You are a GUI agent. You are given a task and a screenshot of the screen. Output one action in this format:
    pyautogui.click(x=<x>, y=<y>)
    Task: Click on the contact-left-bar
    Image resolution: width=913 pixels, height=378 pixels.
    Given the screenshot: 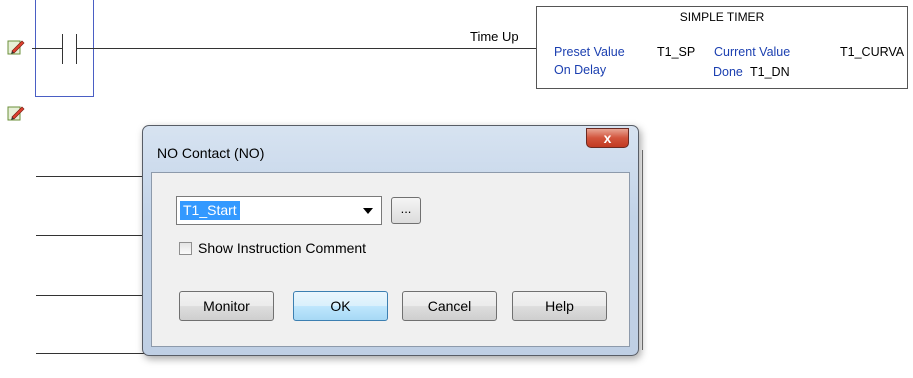 What is the action you would take?
    pyautogui.click(x=62, y=49)
    